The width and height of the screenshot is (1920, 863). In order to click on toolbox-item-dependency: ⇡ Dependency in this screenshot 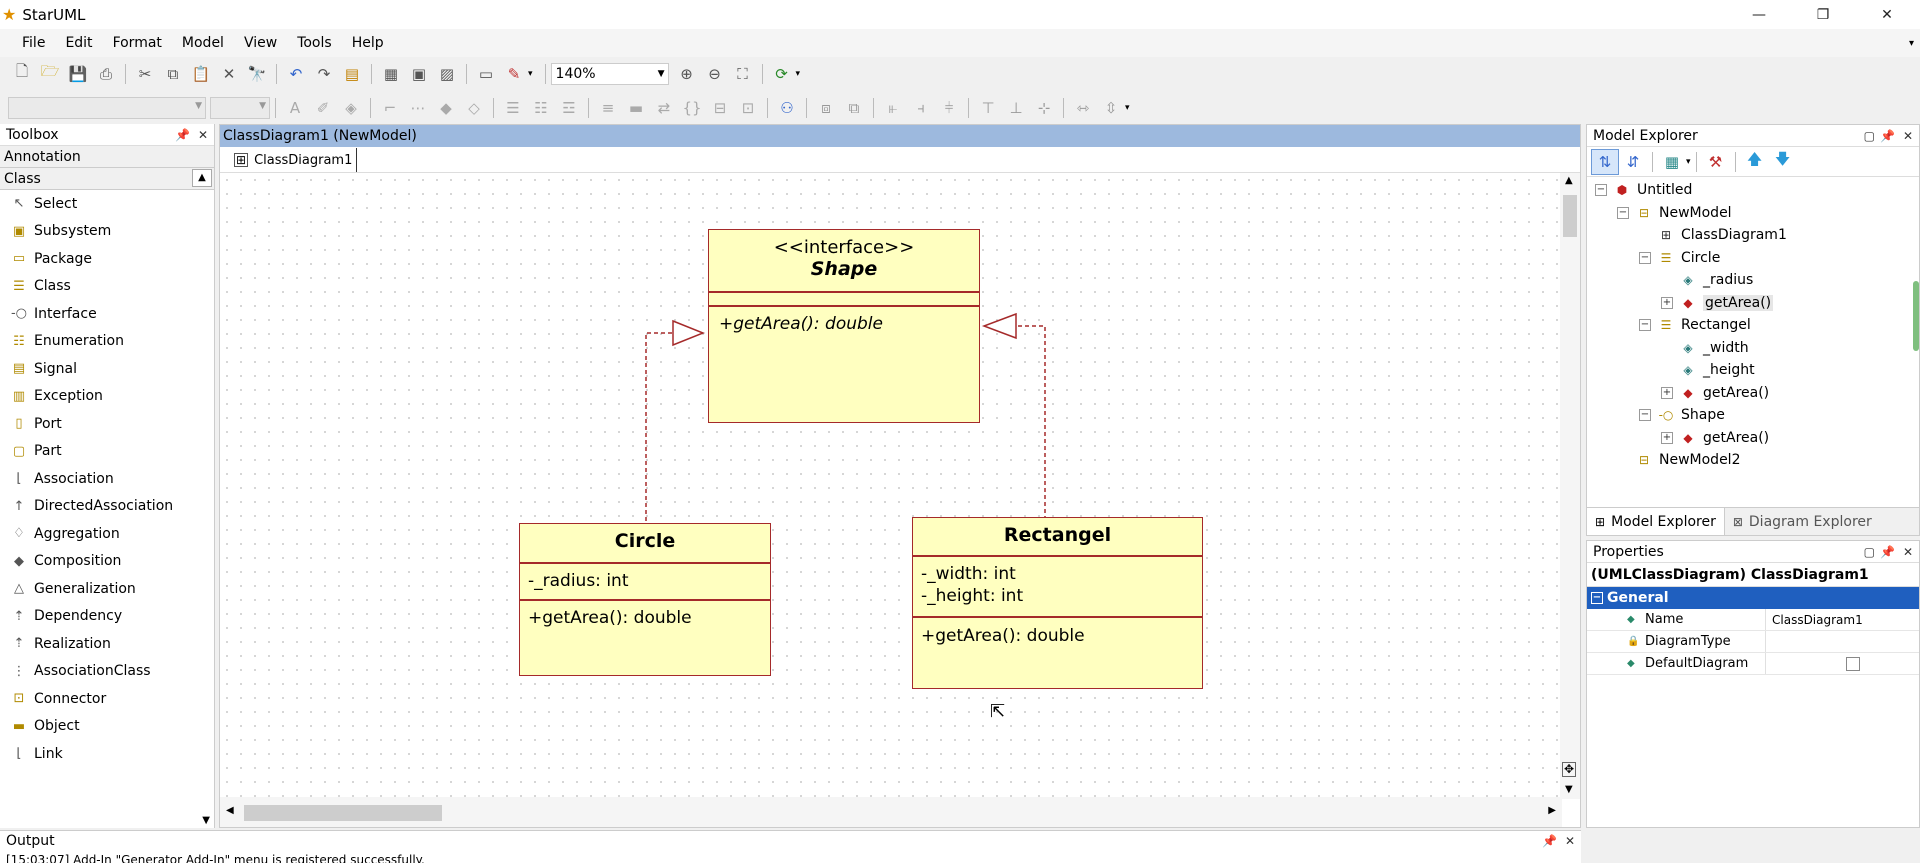, I will do `click(107, 617)`.